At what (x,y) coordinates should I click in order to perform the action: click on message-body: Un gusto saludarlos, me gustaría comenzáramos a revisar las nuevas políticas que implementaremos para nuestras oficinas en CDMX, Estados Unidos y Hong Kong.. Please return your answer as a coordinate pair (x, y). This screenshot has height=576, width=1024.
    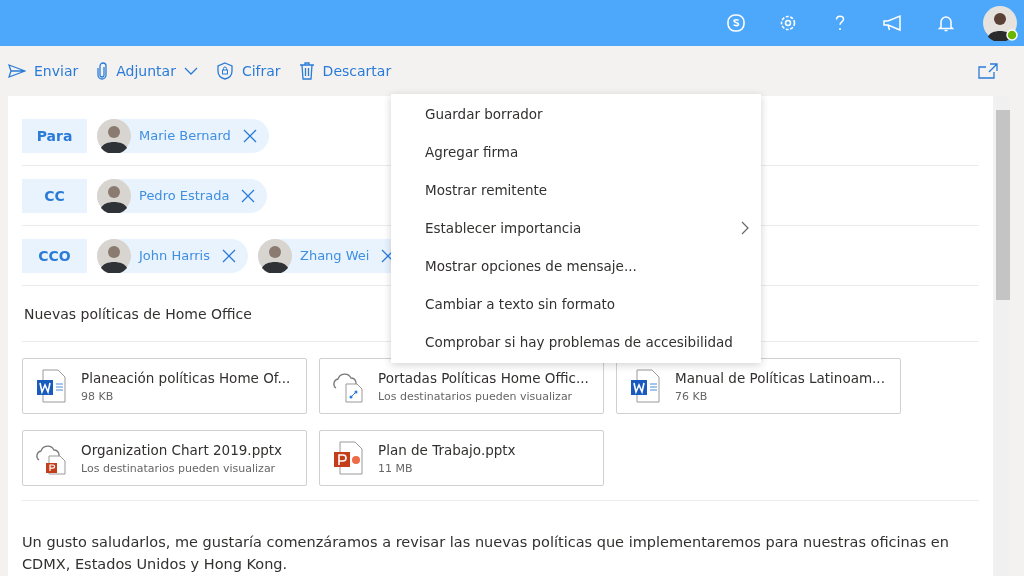
    Looking at the image, I should click on (486, 553).